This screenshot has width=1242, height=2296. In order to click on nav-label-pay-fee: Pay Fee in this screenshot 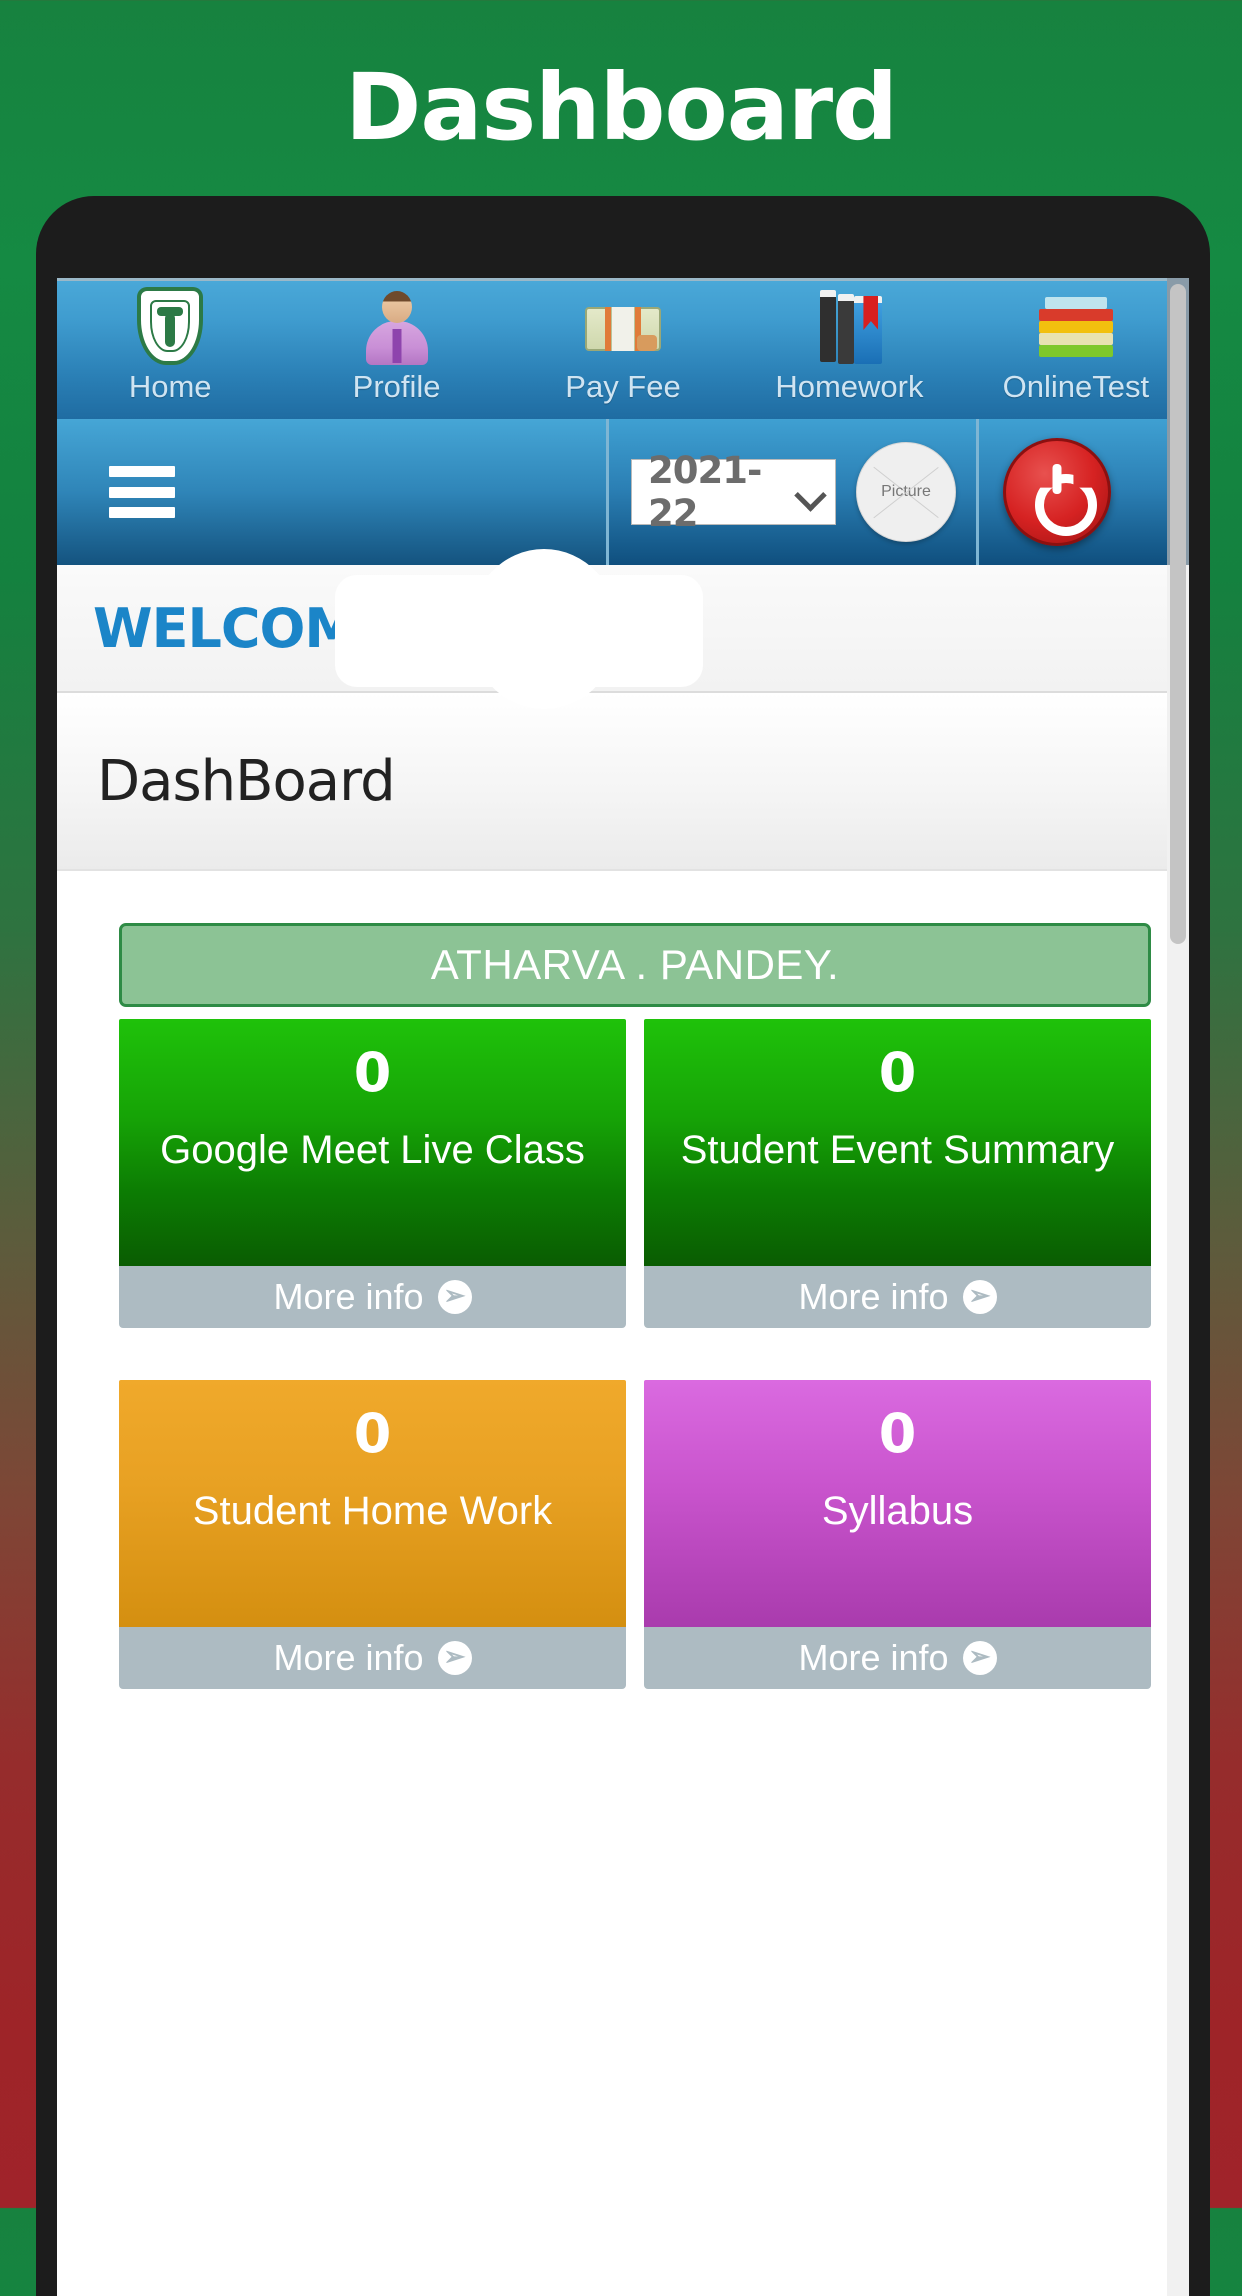, I will do `click(623, 386)`.